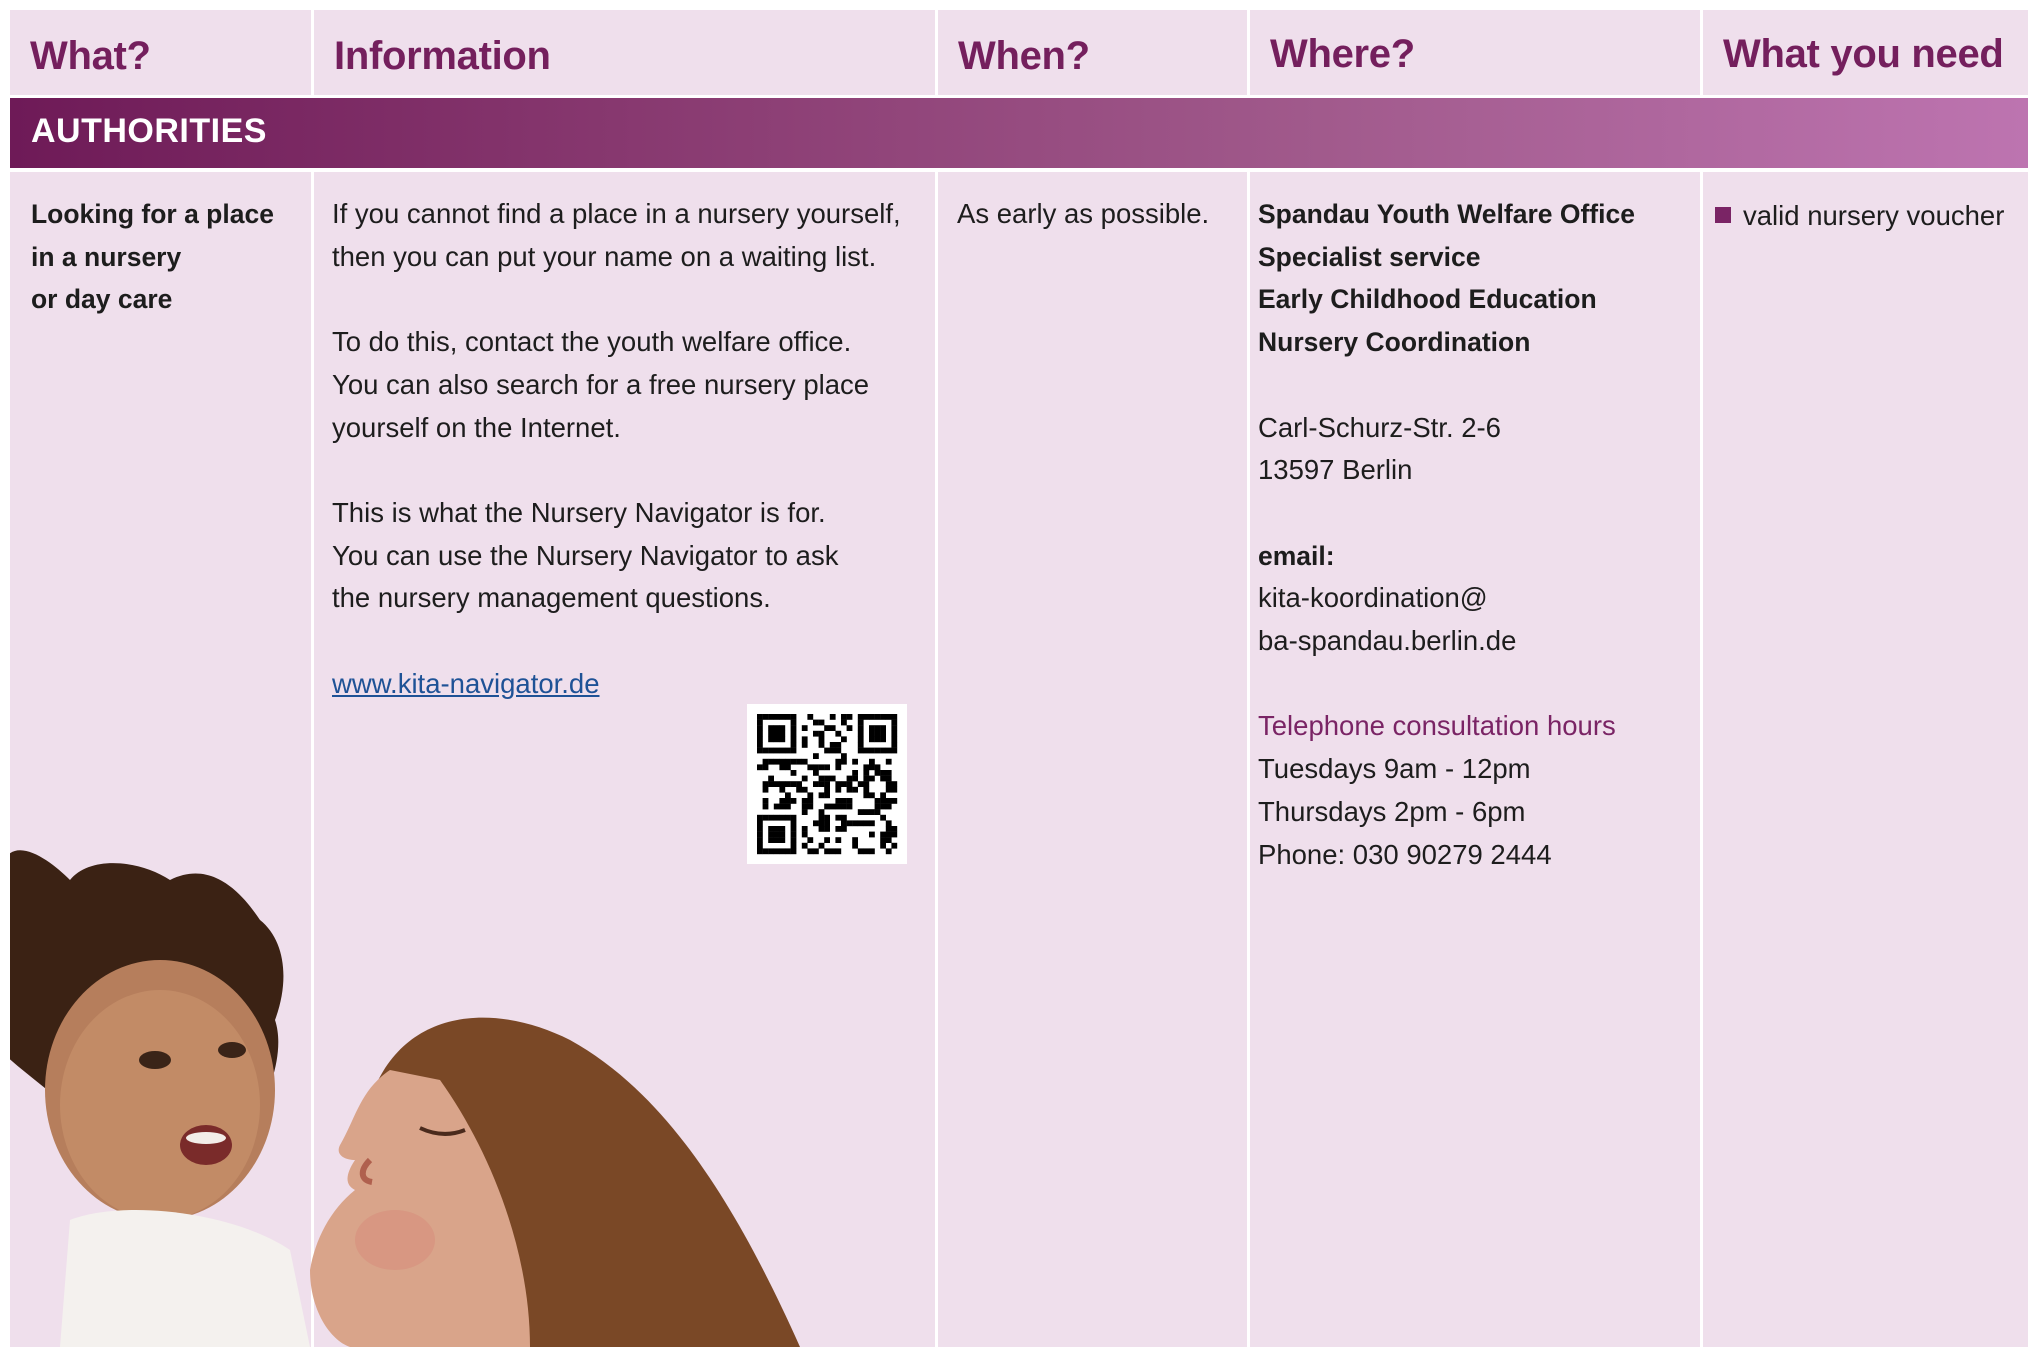 The width and height of the screenshot is (2028, 1347). Describe the element at coordinates (1335, 470) in the screenshot. I see `address-line: 13597 Berlin` at that location.